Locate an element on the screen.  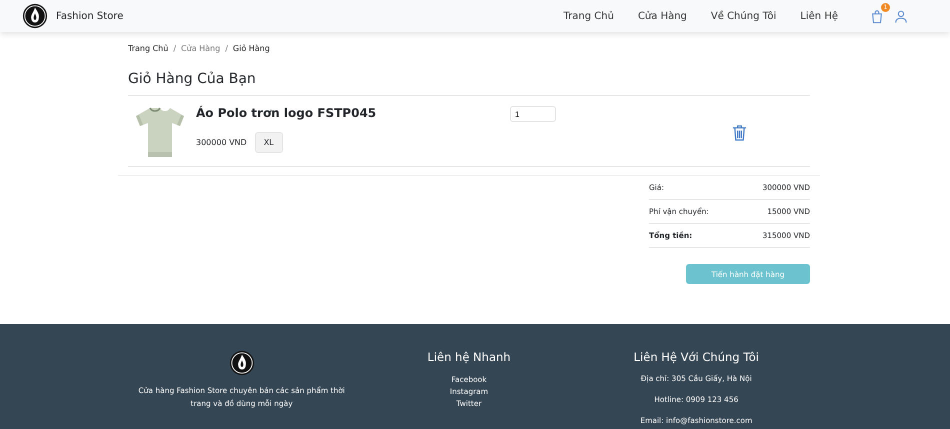
page-title: Giỏ Hàng Của Bạn is located at coordinates (192, 79).